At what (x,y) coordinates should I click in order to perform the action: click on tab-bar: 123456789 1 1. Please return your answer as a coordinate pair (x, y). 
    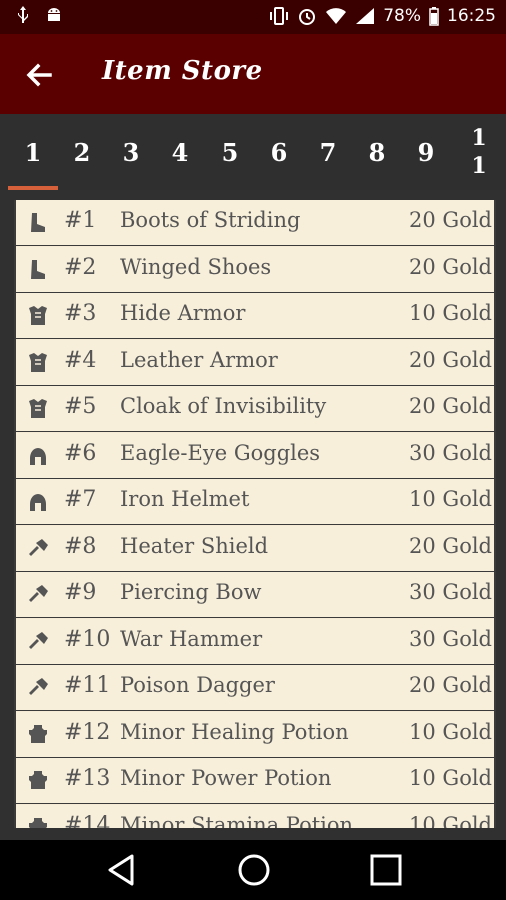
    Looking at the image, I should click on (253, 152).